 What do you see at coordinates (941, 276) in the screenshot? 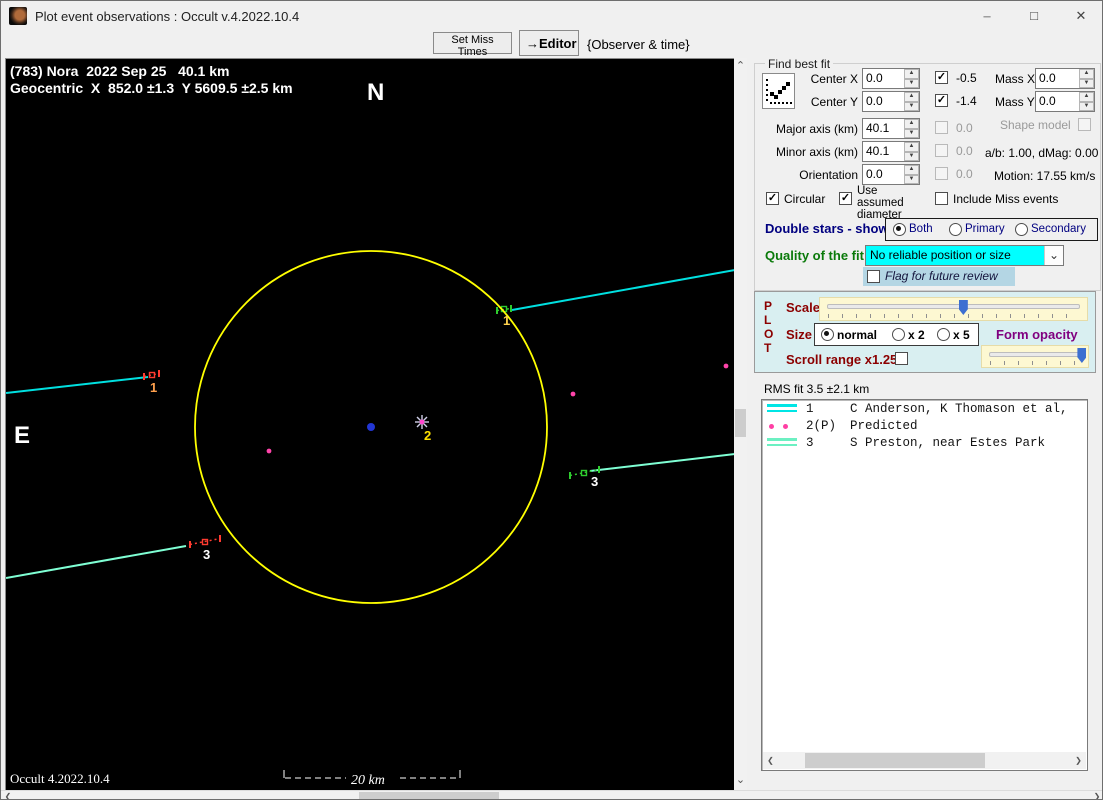
I see `flag-review-label: Flag for future review` at bounding box center [941, 276].